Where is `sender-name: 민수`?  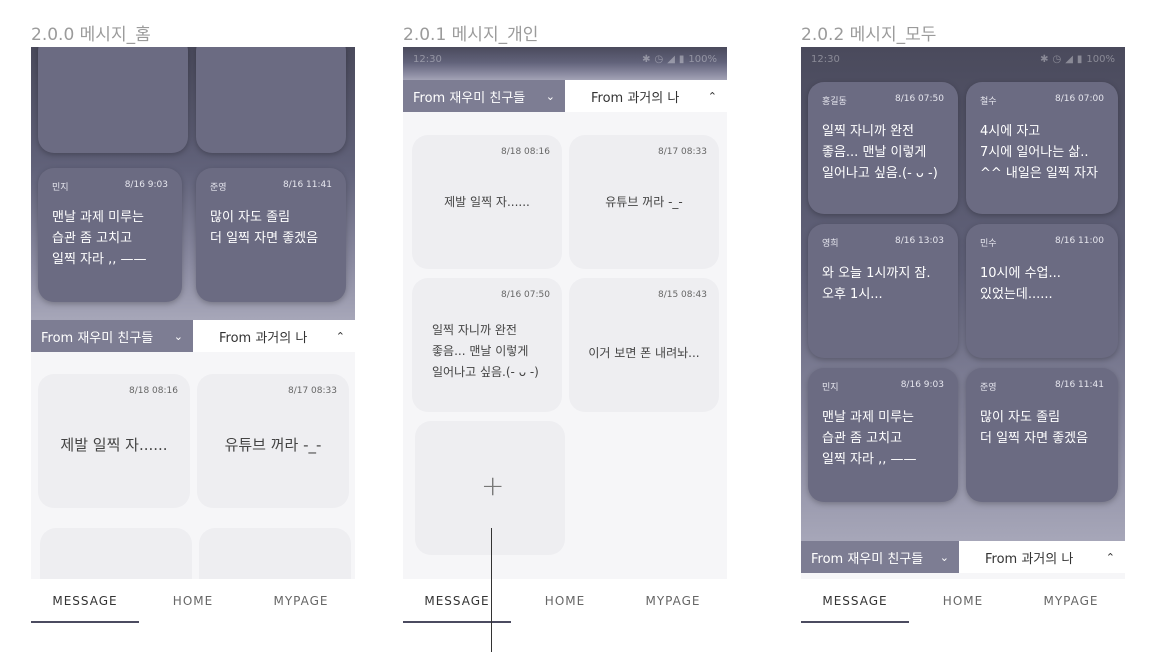
sender-name: 민수 is located at coordinates (988, 244).